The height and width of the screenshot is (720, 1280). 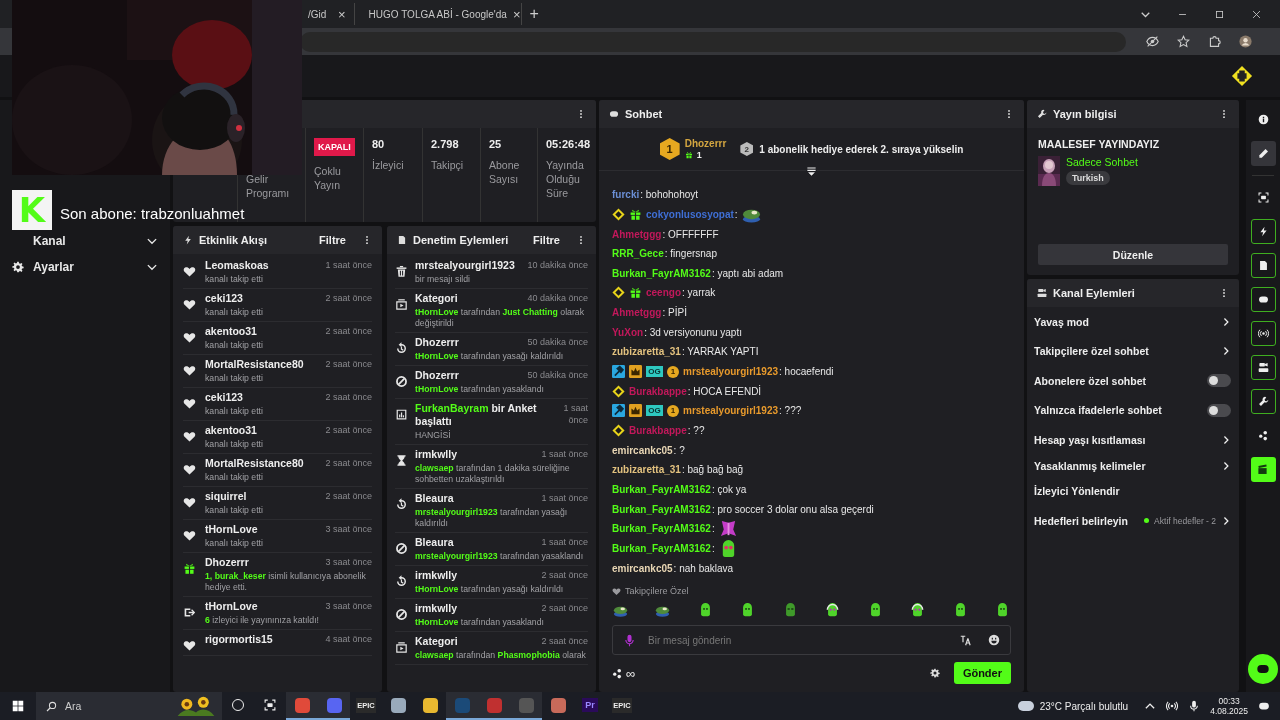 What do you see at coordinates (1102, 162) in the screenshot?
I see `category-link: Sadece Sohbet` at bounding box center [1102, 162].